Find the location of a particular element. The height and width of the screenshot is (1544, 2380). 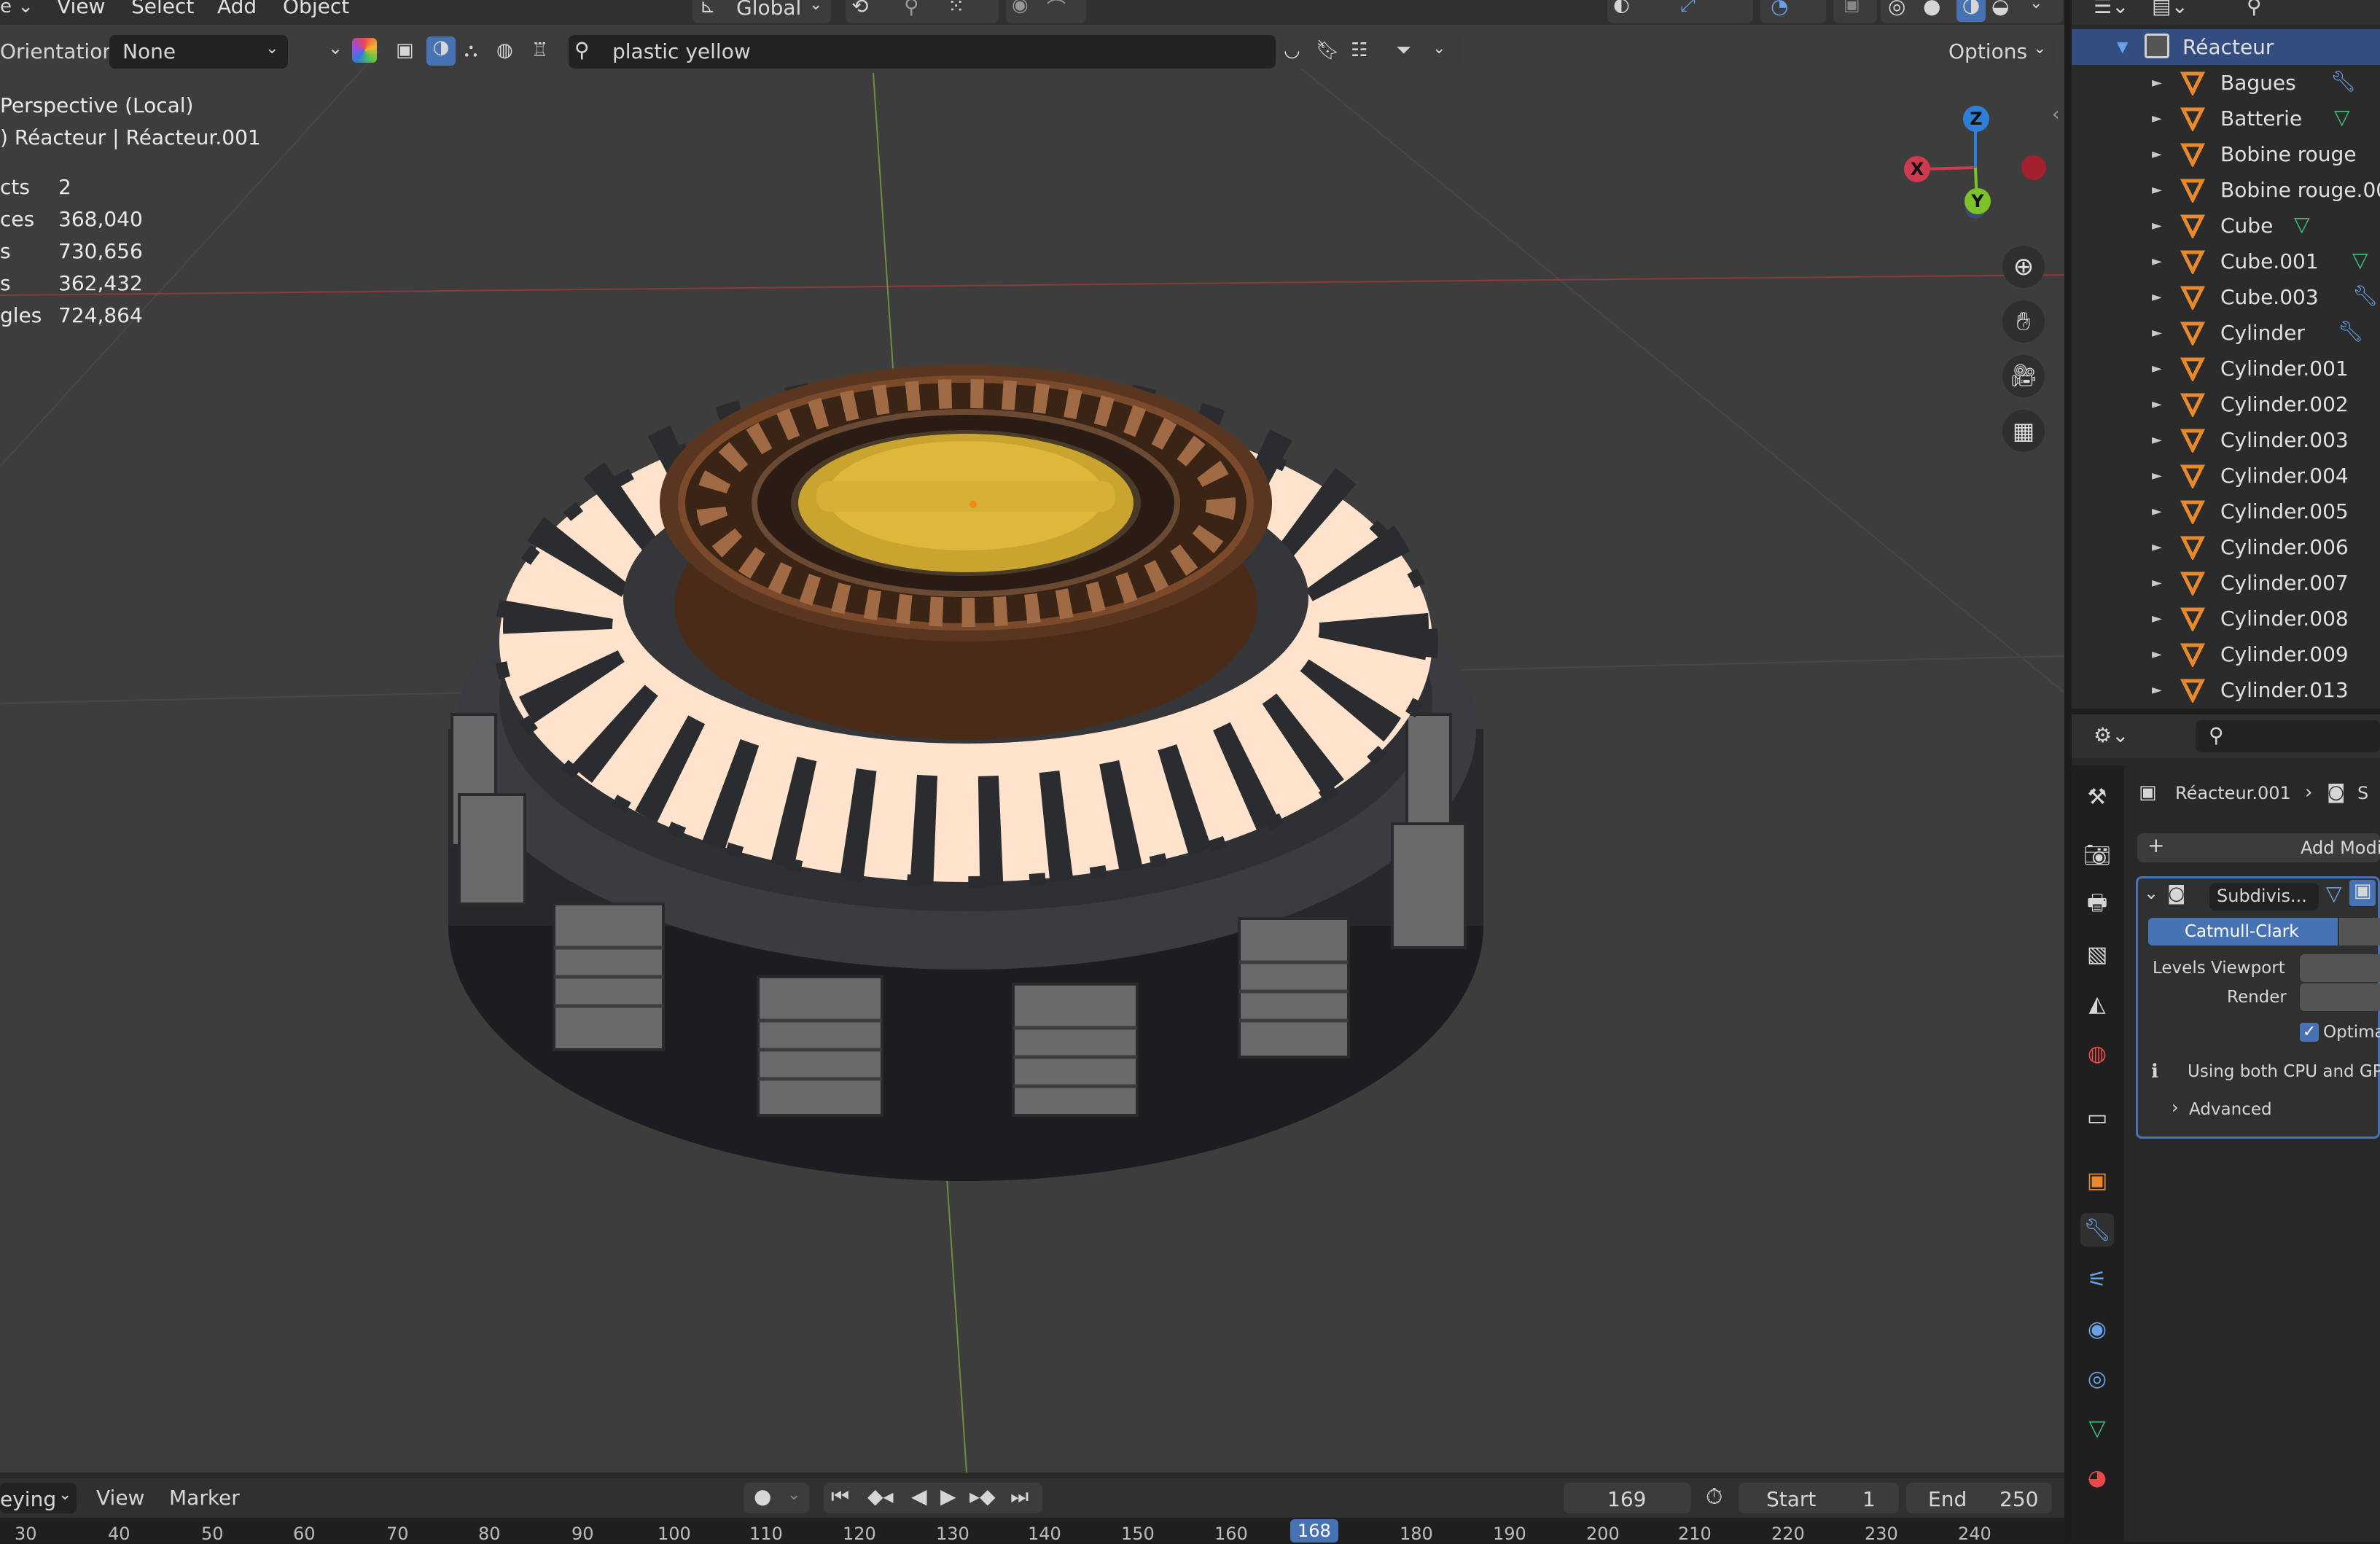

outliner-item: ► Cylinder.008 is located at coordinates (2226, 618).